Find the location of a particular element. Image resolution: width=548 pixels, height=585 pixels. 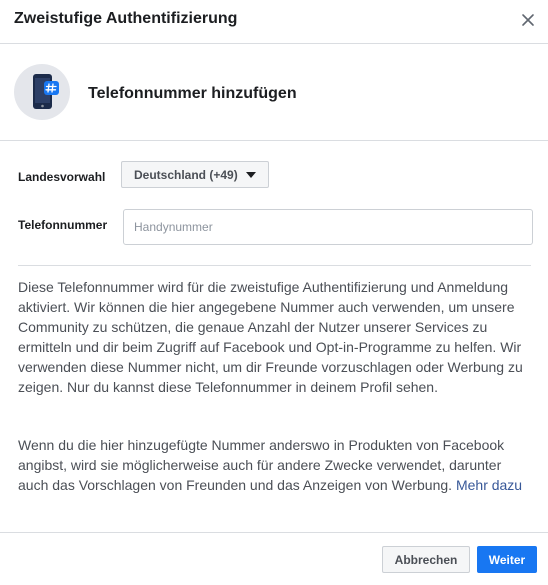

next-button: Weiter is located at coordinates (507, 559).